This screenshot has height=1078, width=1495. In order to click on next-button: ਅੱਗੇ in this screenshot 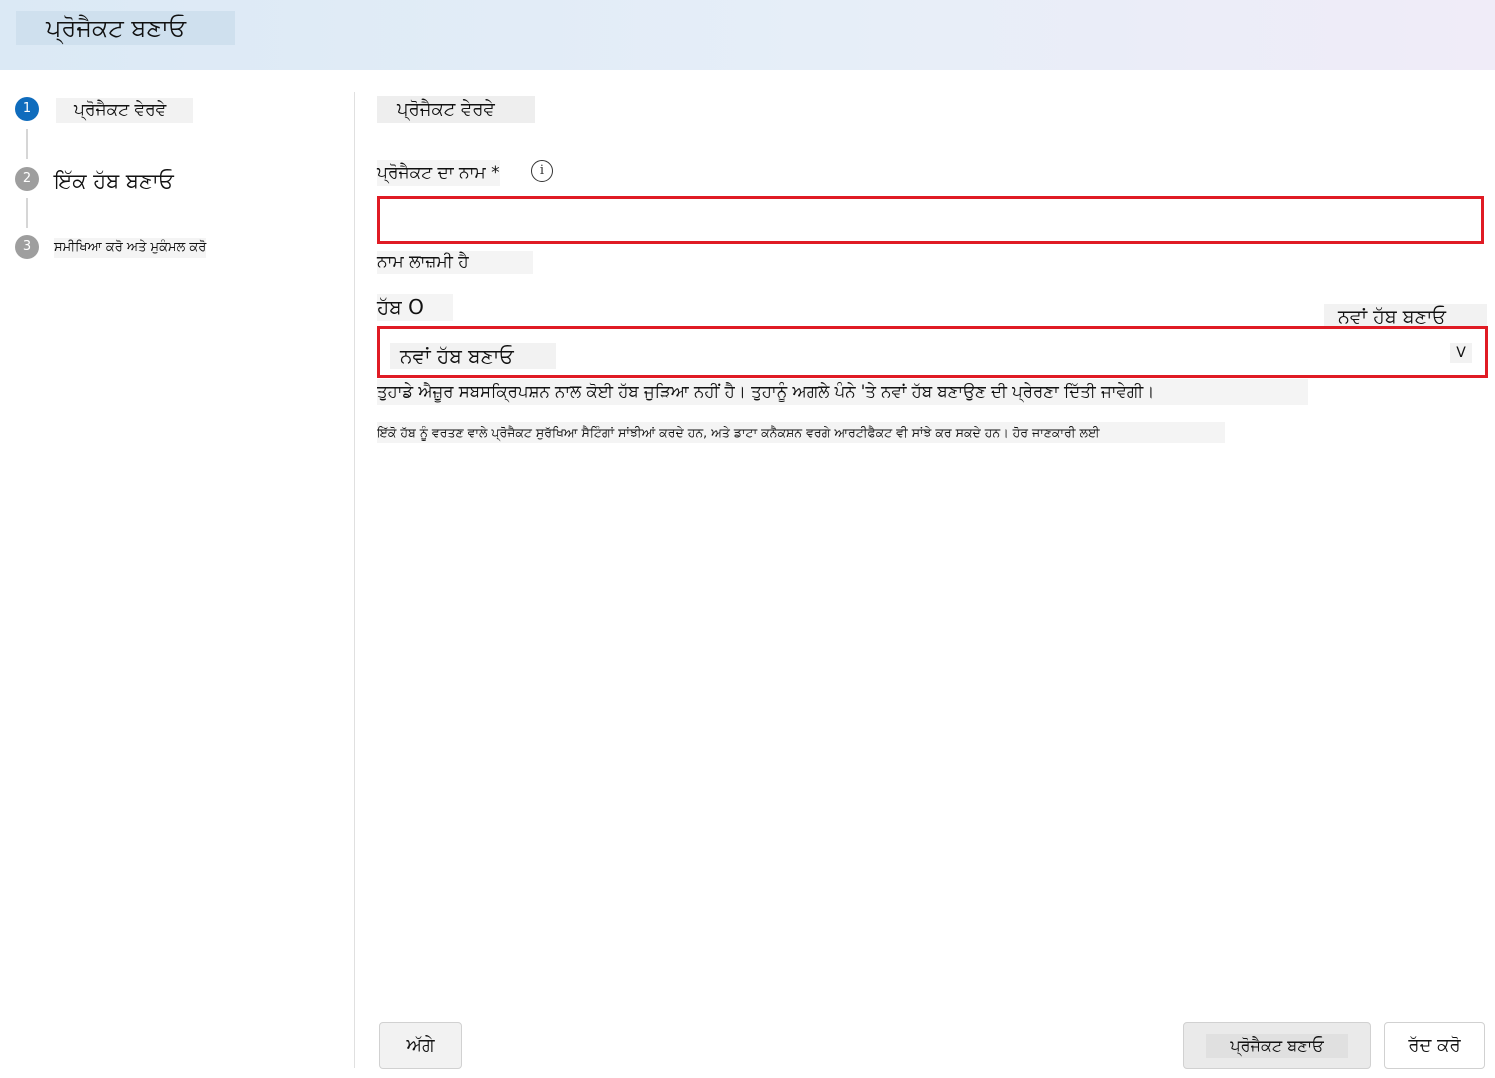, I will do `click(420, 1045)`.